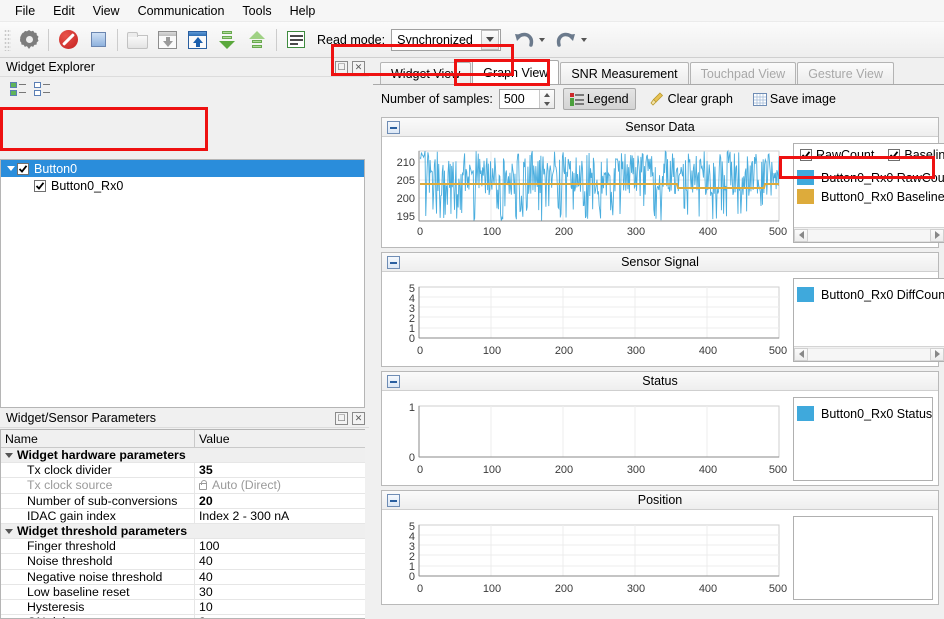 The width and height of the screenshot is (944, 619). I want to click on tab-snr-measurement: SNR Measurement, so click(624, 73).